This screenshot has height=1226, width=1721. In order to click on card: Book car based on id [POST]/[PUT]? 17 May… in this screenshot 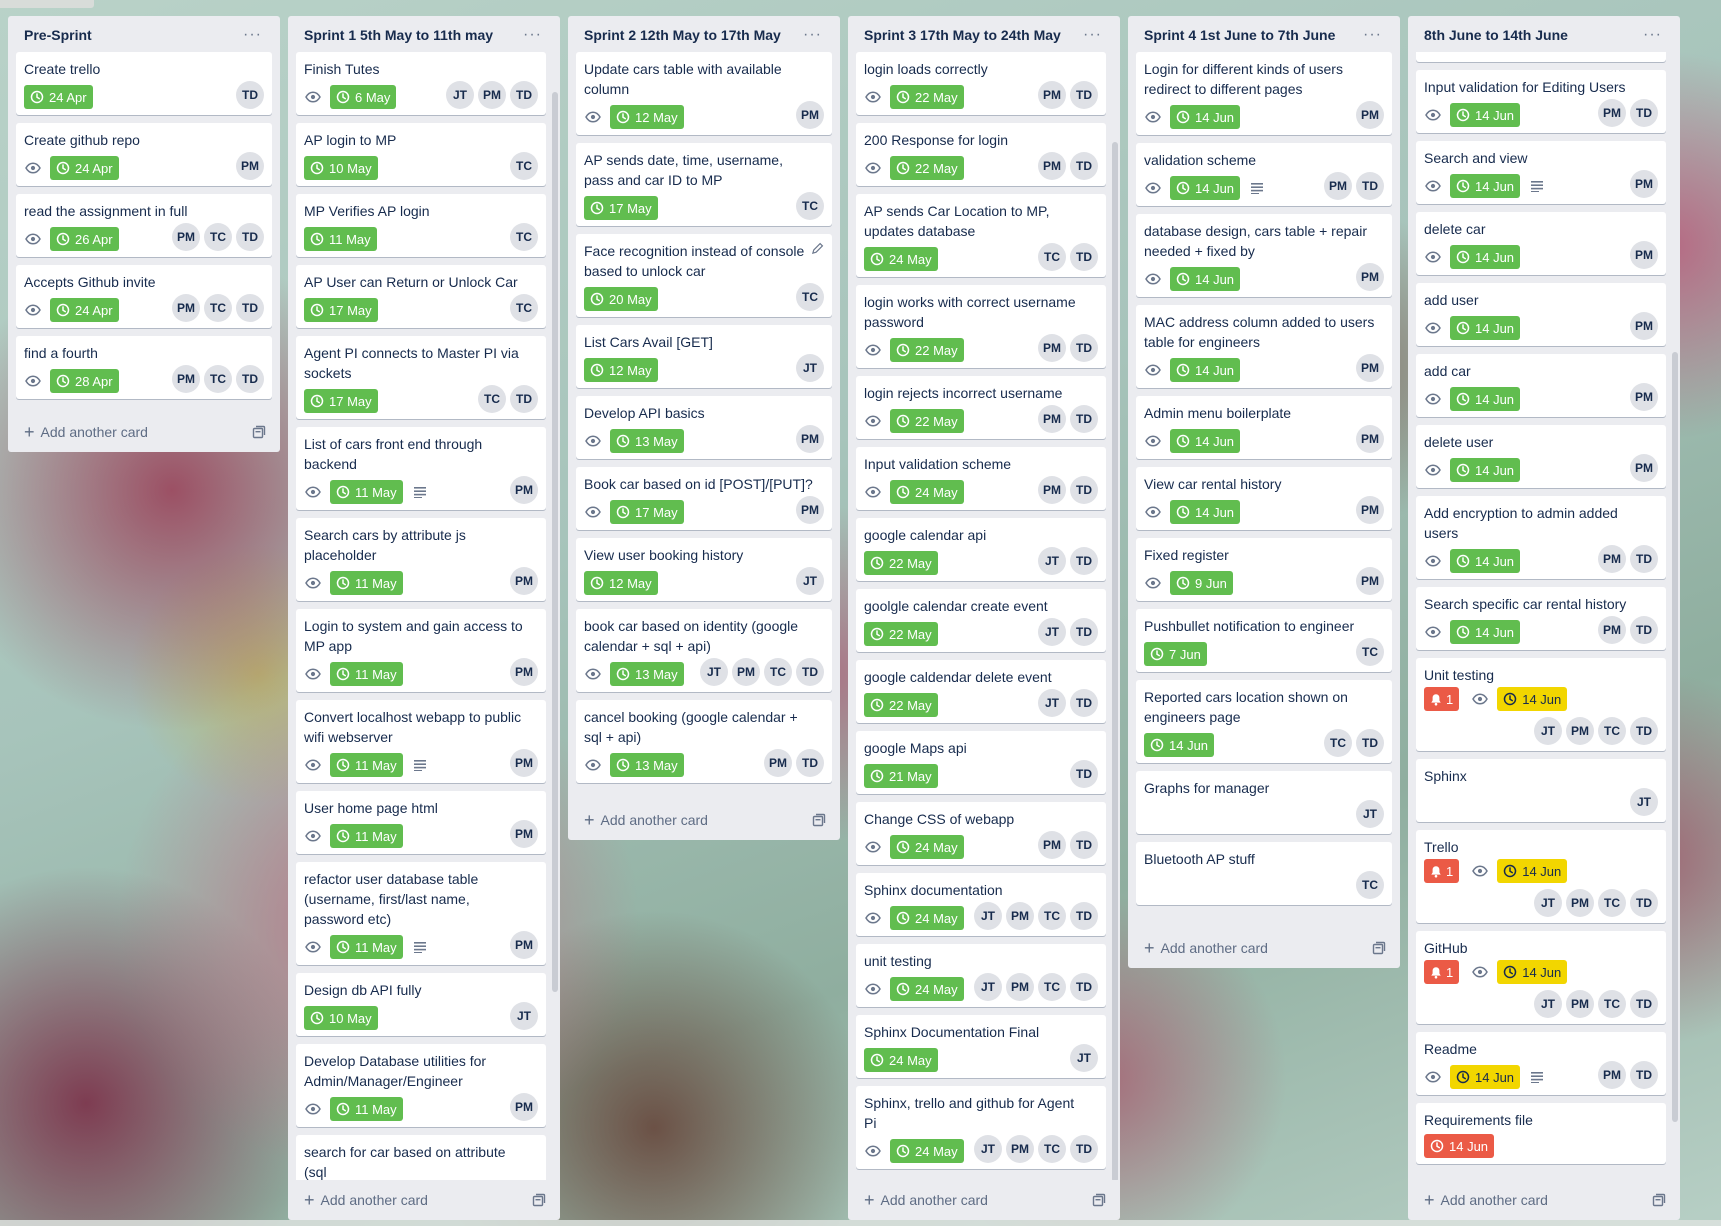, I will do `click(704, 498)`.